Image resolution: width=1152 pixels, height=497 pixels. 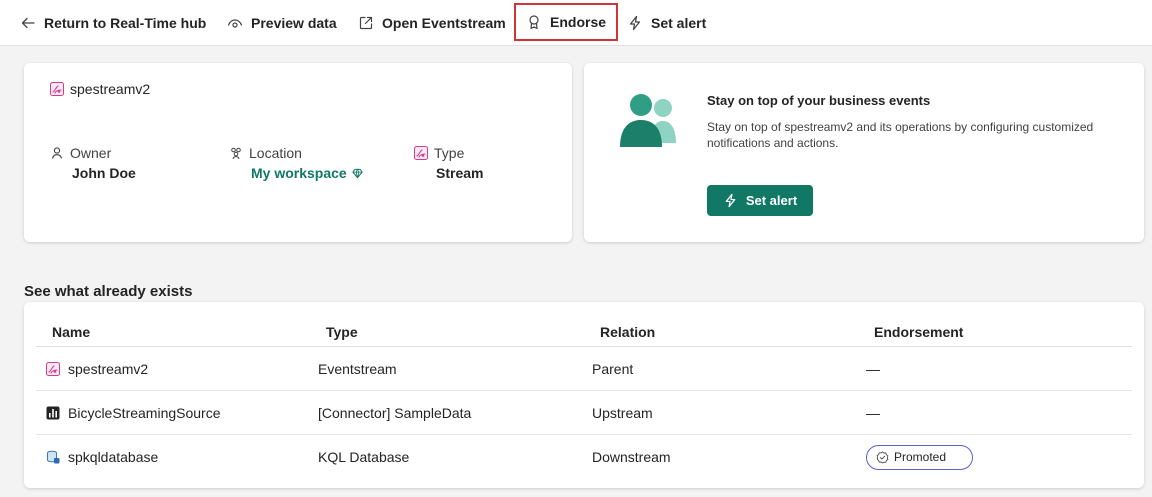 What do you see at coordinates (235, 23) in the screenshot?
I see `eye-icon` at bounding box center [235, 23].